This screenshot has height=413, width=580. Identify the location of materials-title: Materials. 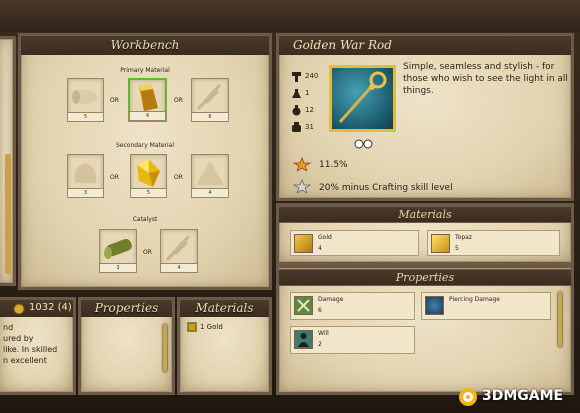
(425, 214).